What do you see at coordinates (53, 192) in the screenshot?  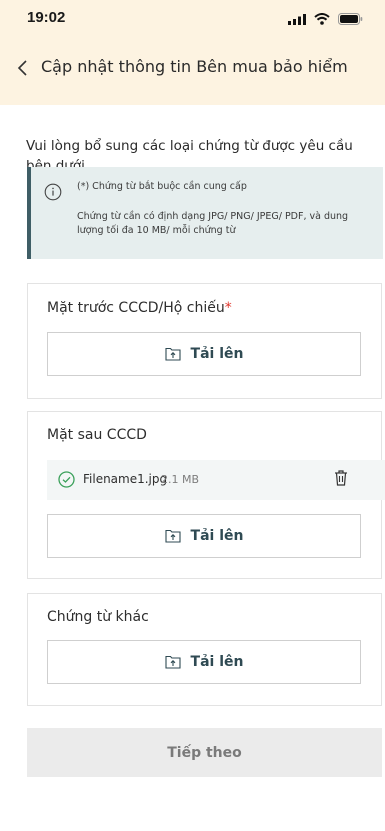 I see `info-icon` at bounding box center [53, 192].